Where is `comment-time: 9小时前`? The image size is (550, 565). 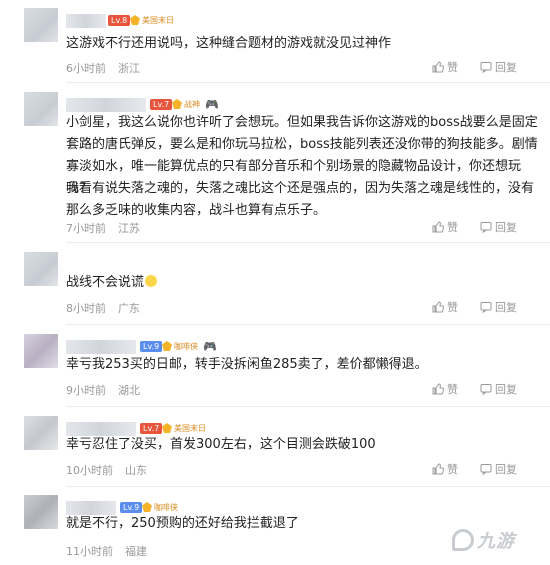 comment-time: 9小时前 is located at coordinates (86, 390).